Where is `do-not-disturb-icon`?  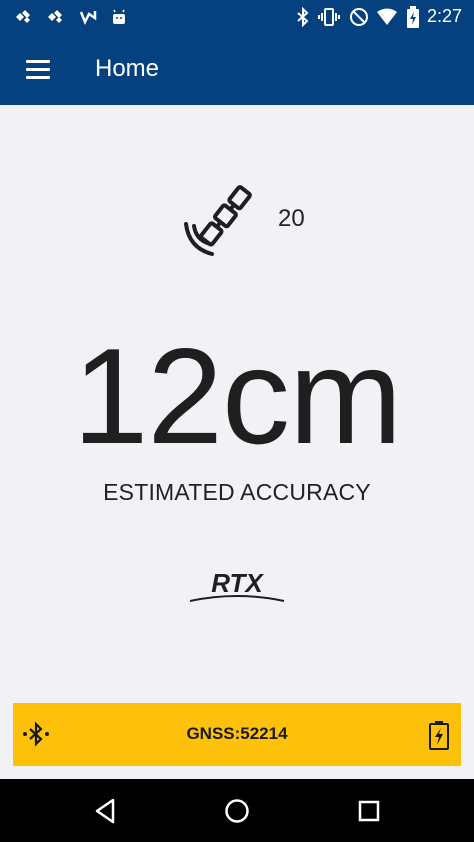
do-not-disturb-icon is located at coordinates (359, 17).